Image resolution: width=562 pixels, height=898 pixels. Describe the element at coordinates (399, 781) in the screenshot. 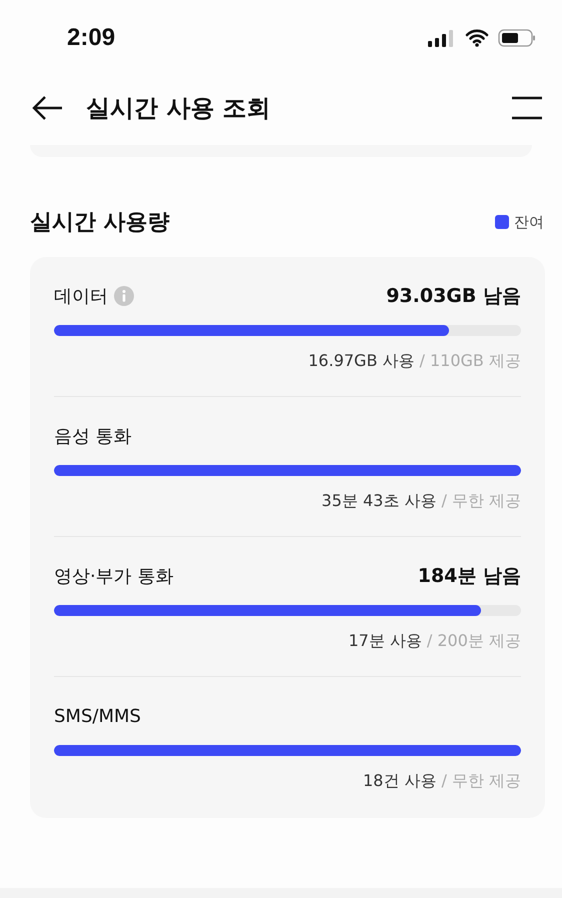

I see `used-amount: 18건 사용` at that location.